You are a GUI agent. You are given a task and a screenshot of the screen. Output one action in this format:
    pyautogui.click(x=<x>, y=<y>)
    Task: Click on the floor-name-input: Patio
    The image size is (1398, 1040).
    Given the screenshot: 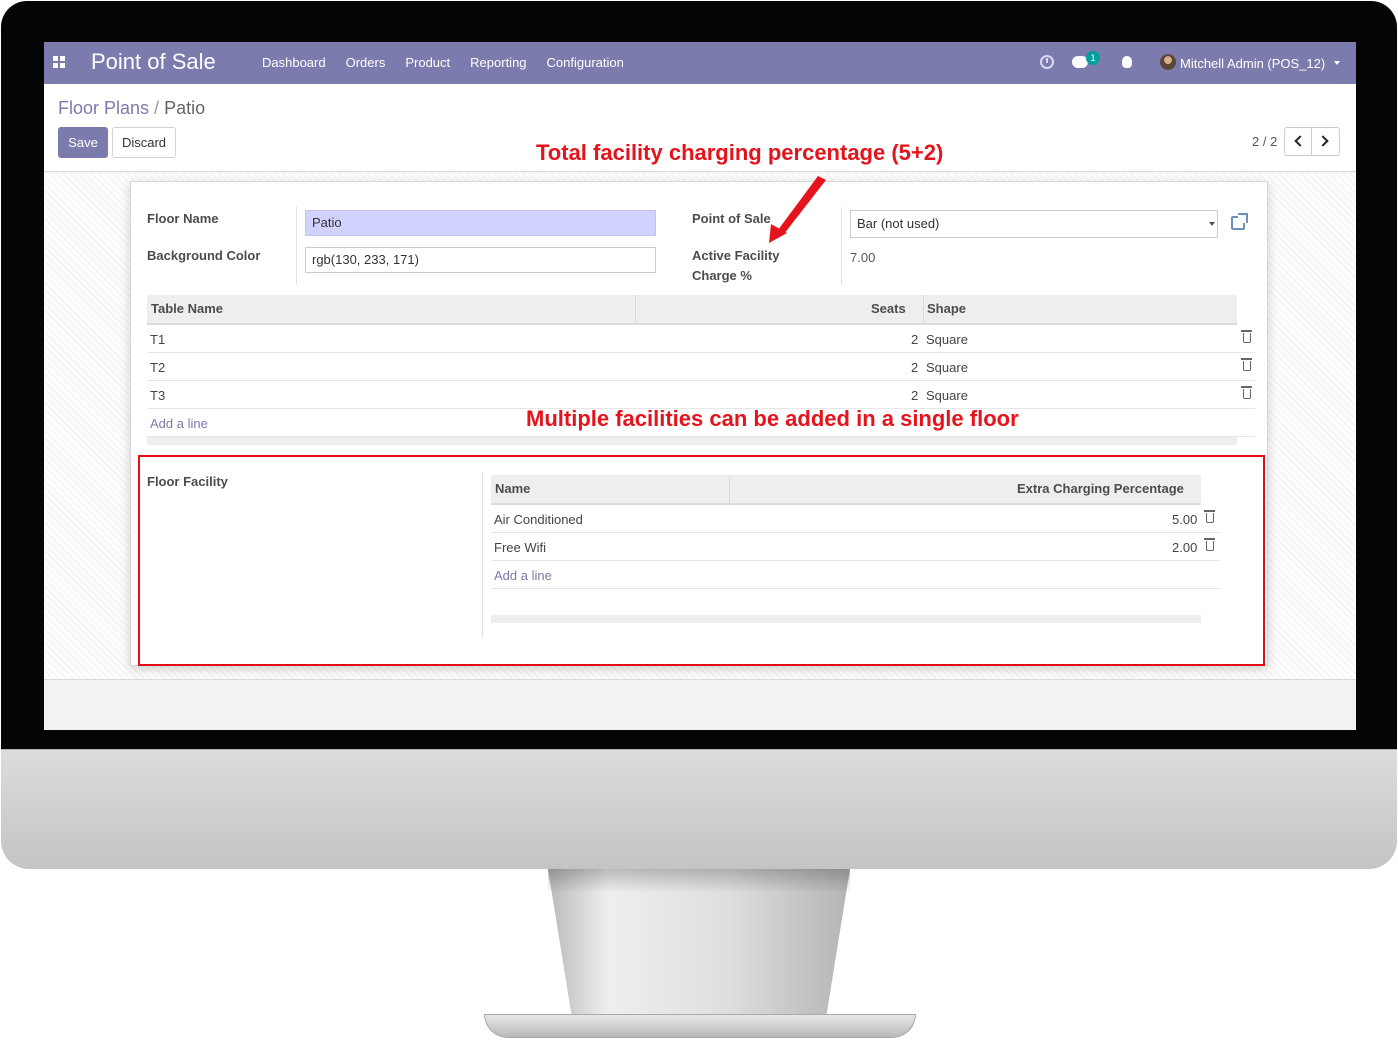 What is the action you would take?
    pyautogui.click(x=480, y=223)
    